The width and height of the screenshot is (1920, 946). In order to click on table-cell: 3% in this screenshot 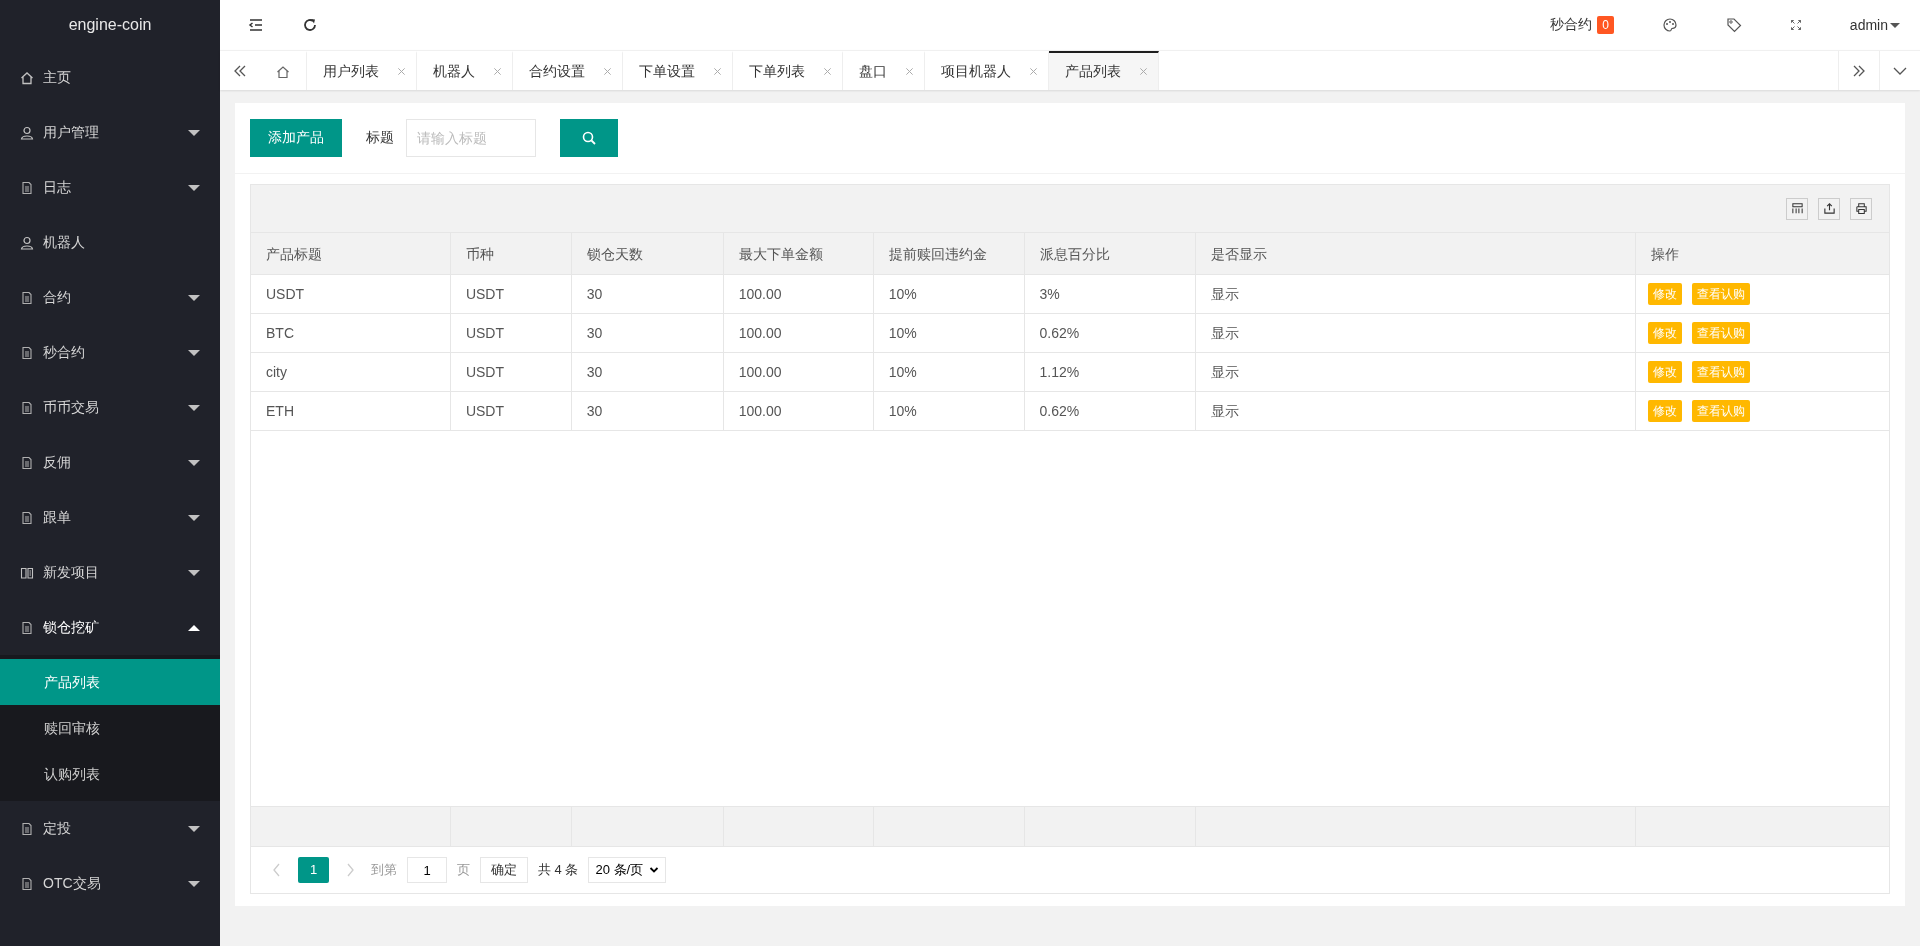, I will do `click(1110, 294)`.